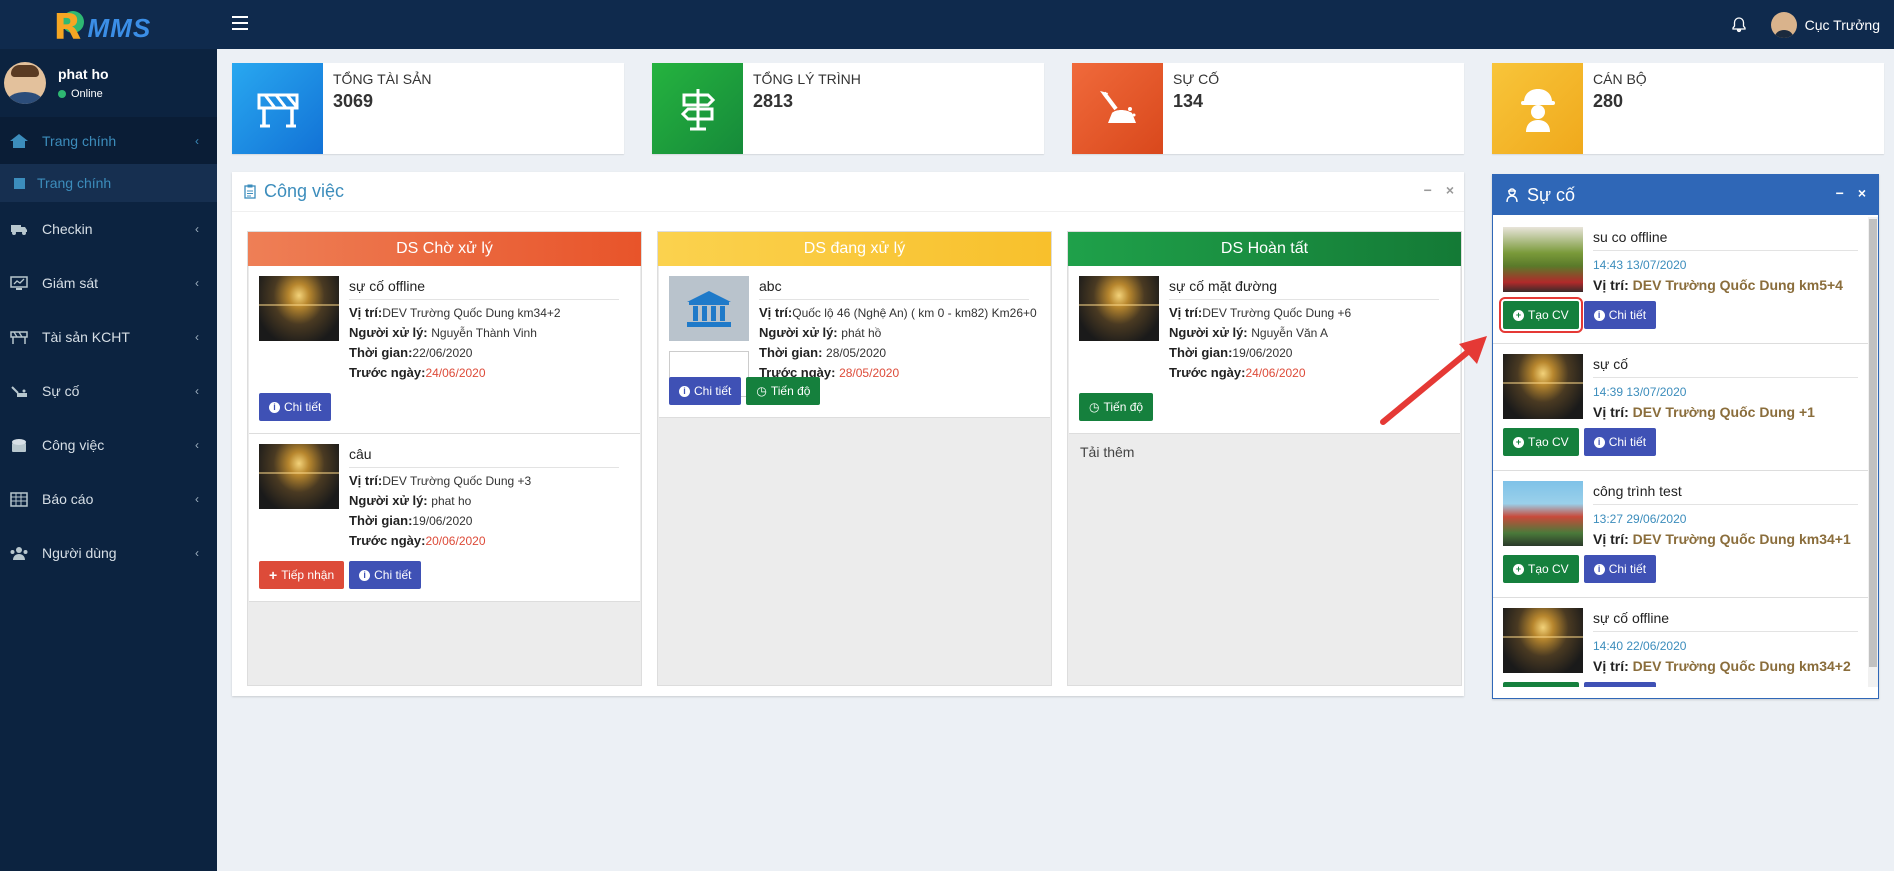 The width and height of the screenshot is (1894, 871). I want to click on online-dot-icon, so click(62, 94).